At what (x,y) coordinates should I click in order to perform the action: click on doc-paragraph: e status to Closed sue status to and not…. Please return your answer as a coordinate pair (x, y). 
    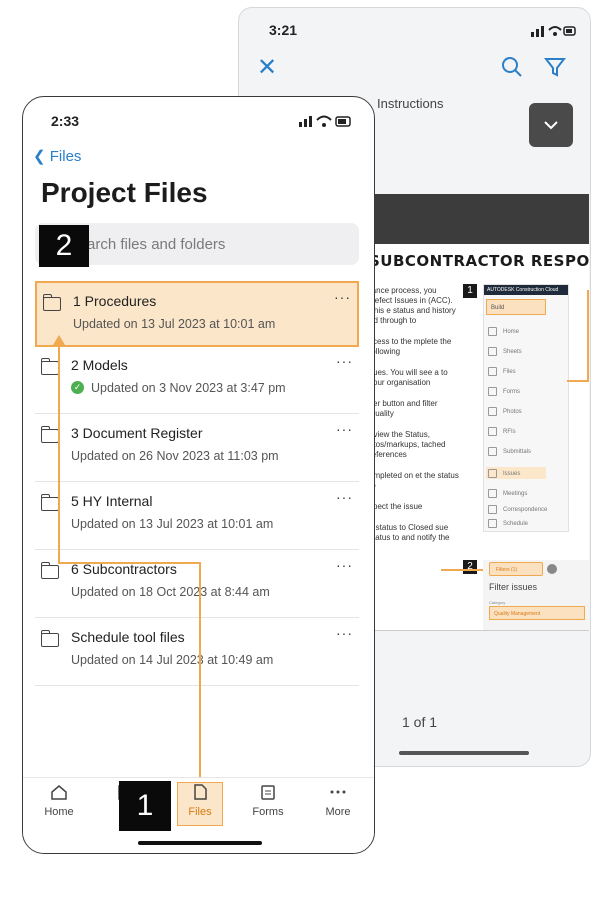
    Looking at the image, I should click on (409, 532).